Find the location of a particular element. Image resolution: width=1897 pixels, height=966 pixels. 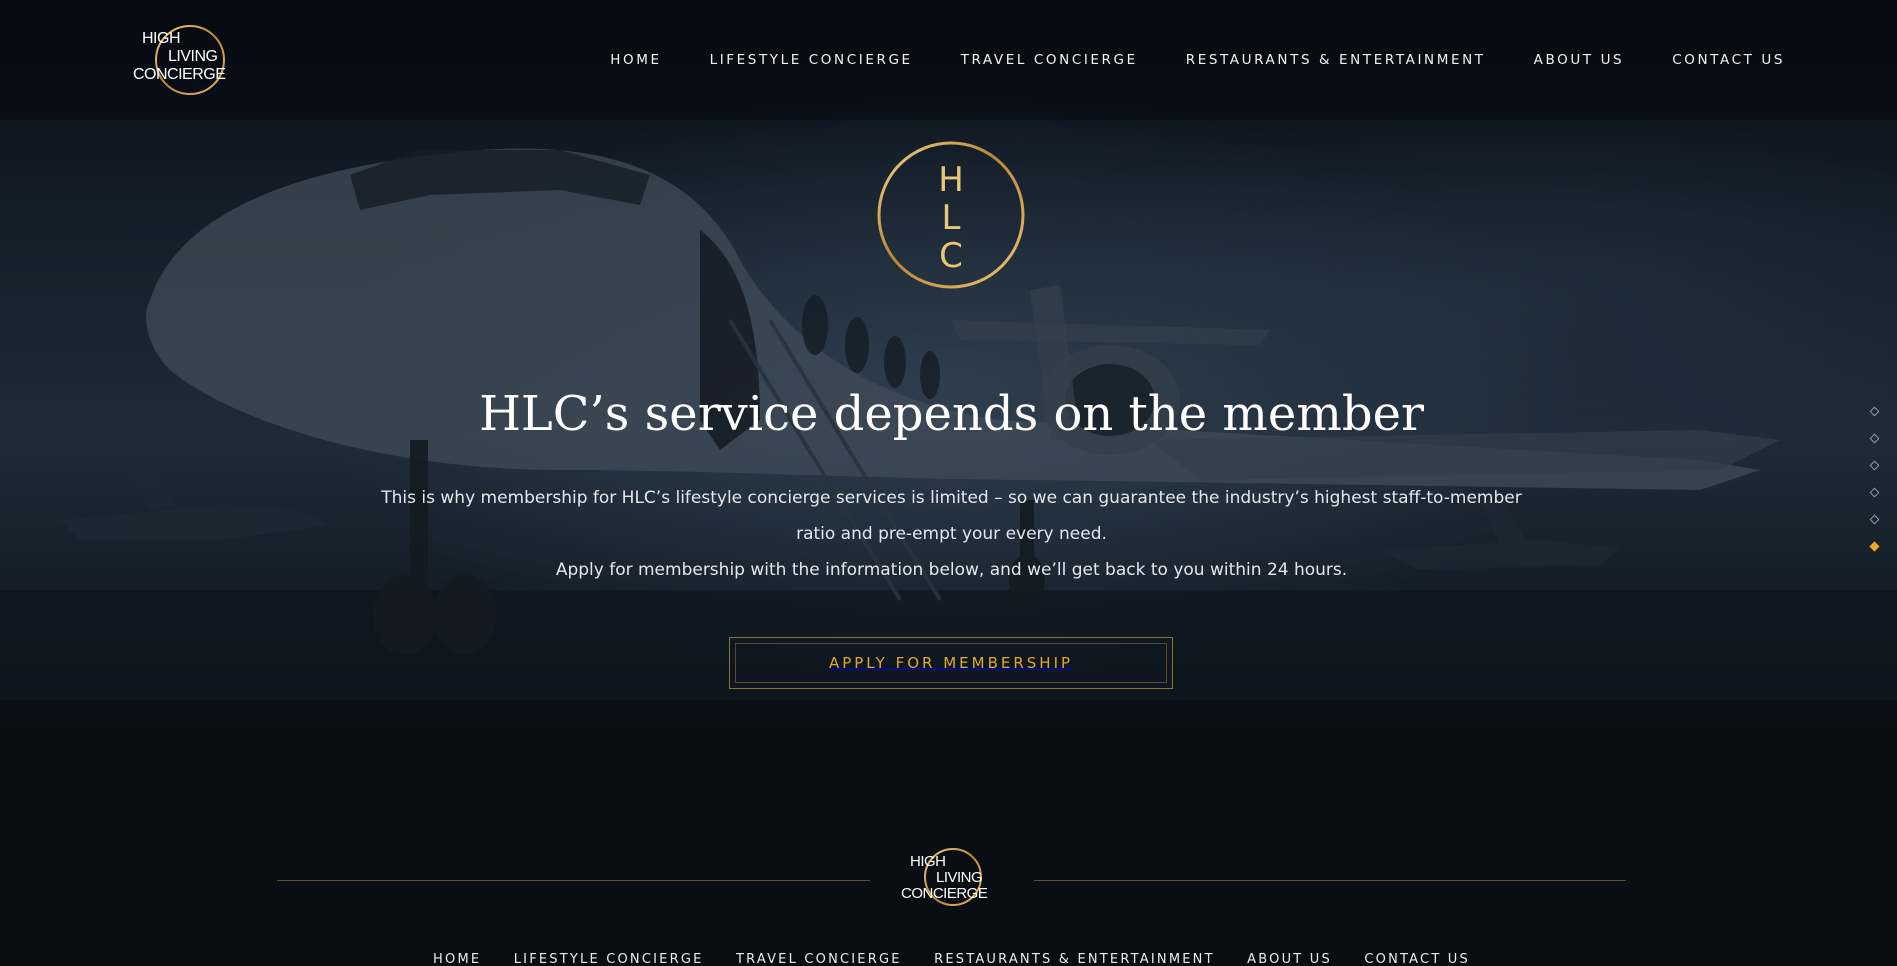

apply-button-label: APPLY FOR MEMBERSHIP is located at coordinates (951, 663).